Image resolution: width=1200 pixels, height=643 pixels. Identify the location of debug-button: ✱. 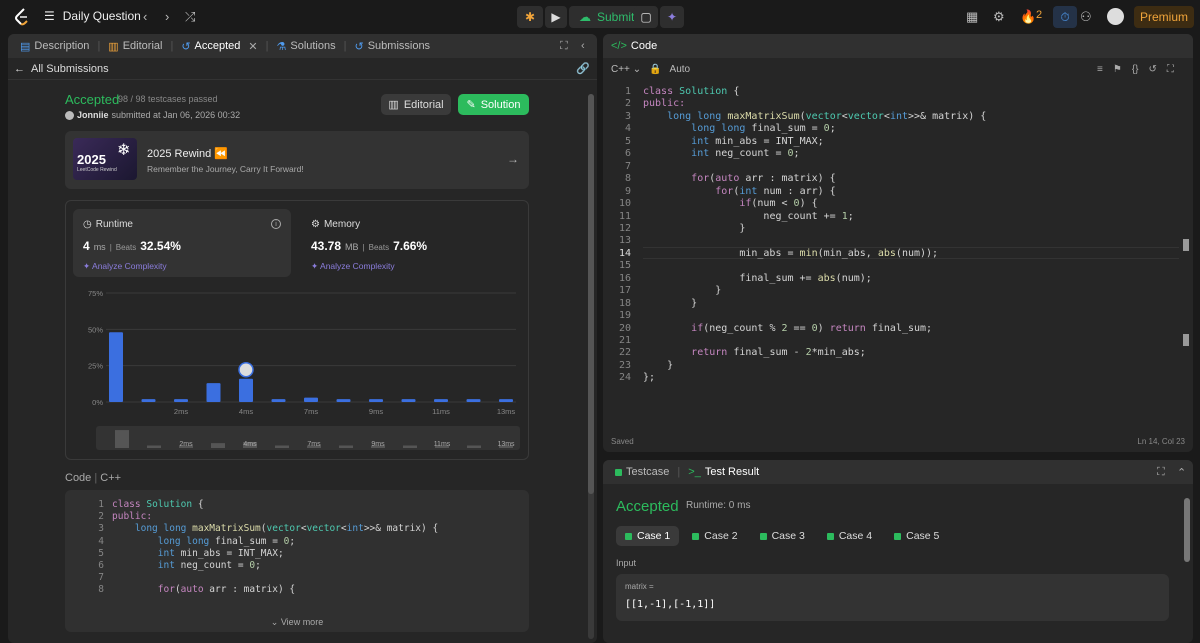
(530, 17).